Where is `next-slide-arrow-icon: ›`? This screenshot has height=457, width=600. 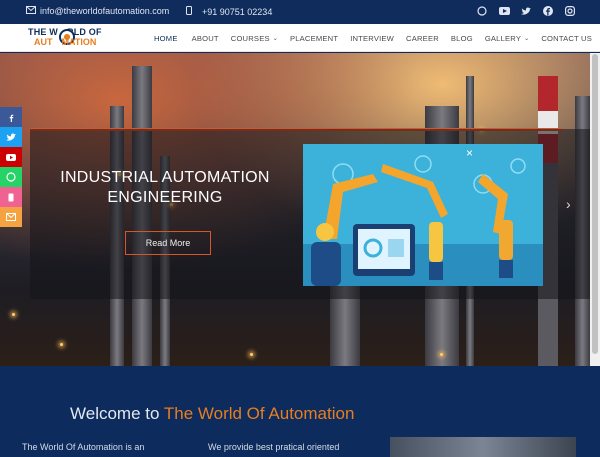 next-slide-arrow-icon: › is located at coordinates (568, 204).